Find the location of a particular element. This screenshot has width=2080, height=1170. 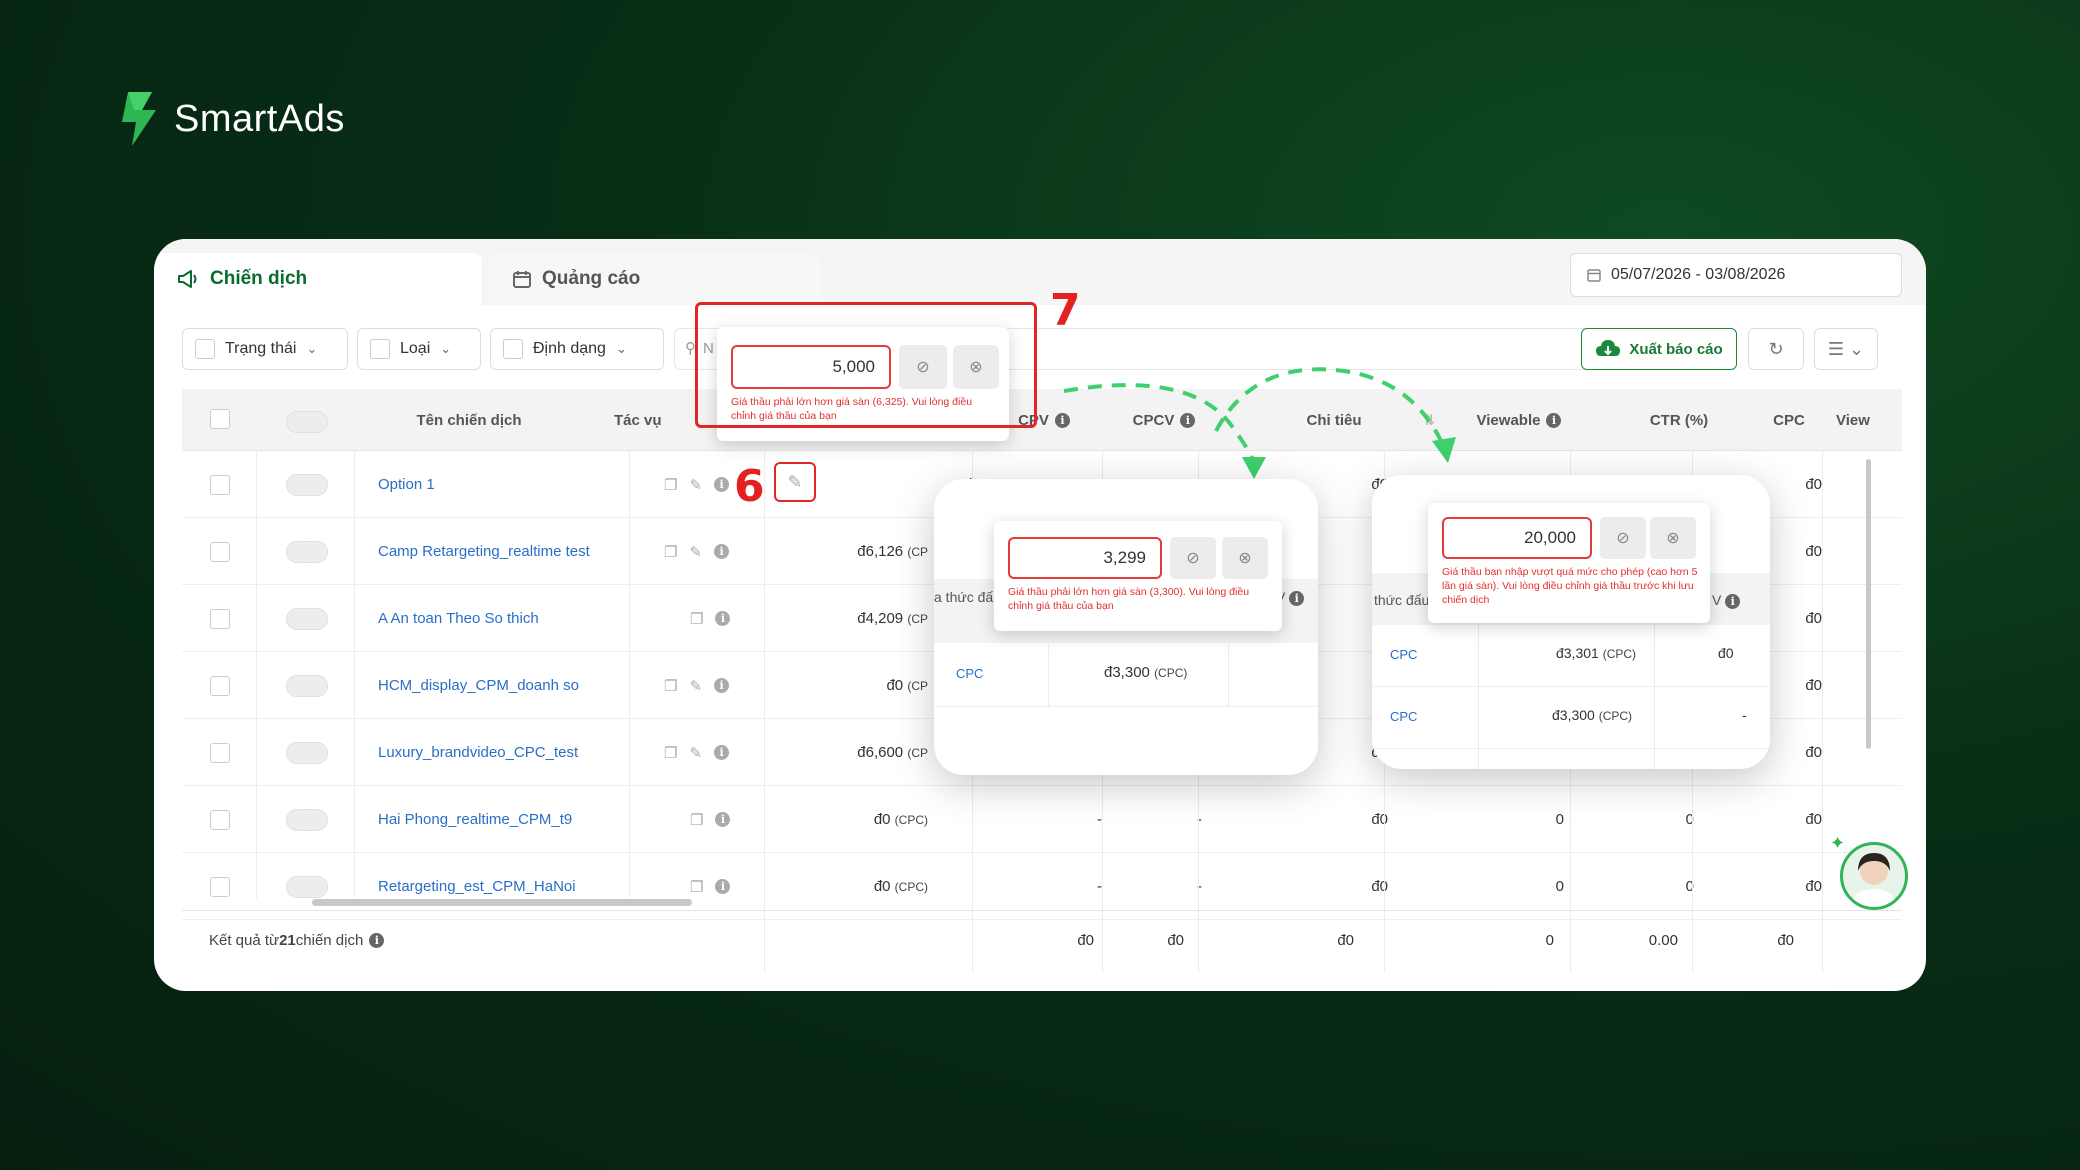

edit-bid-button: ✎ is located at coordinates (795, 482).